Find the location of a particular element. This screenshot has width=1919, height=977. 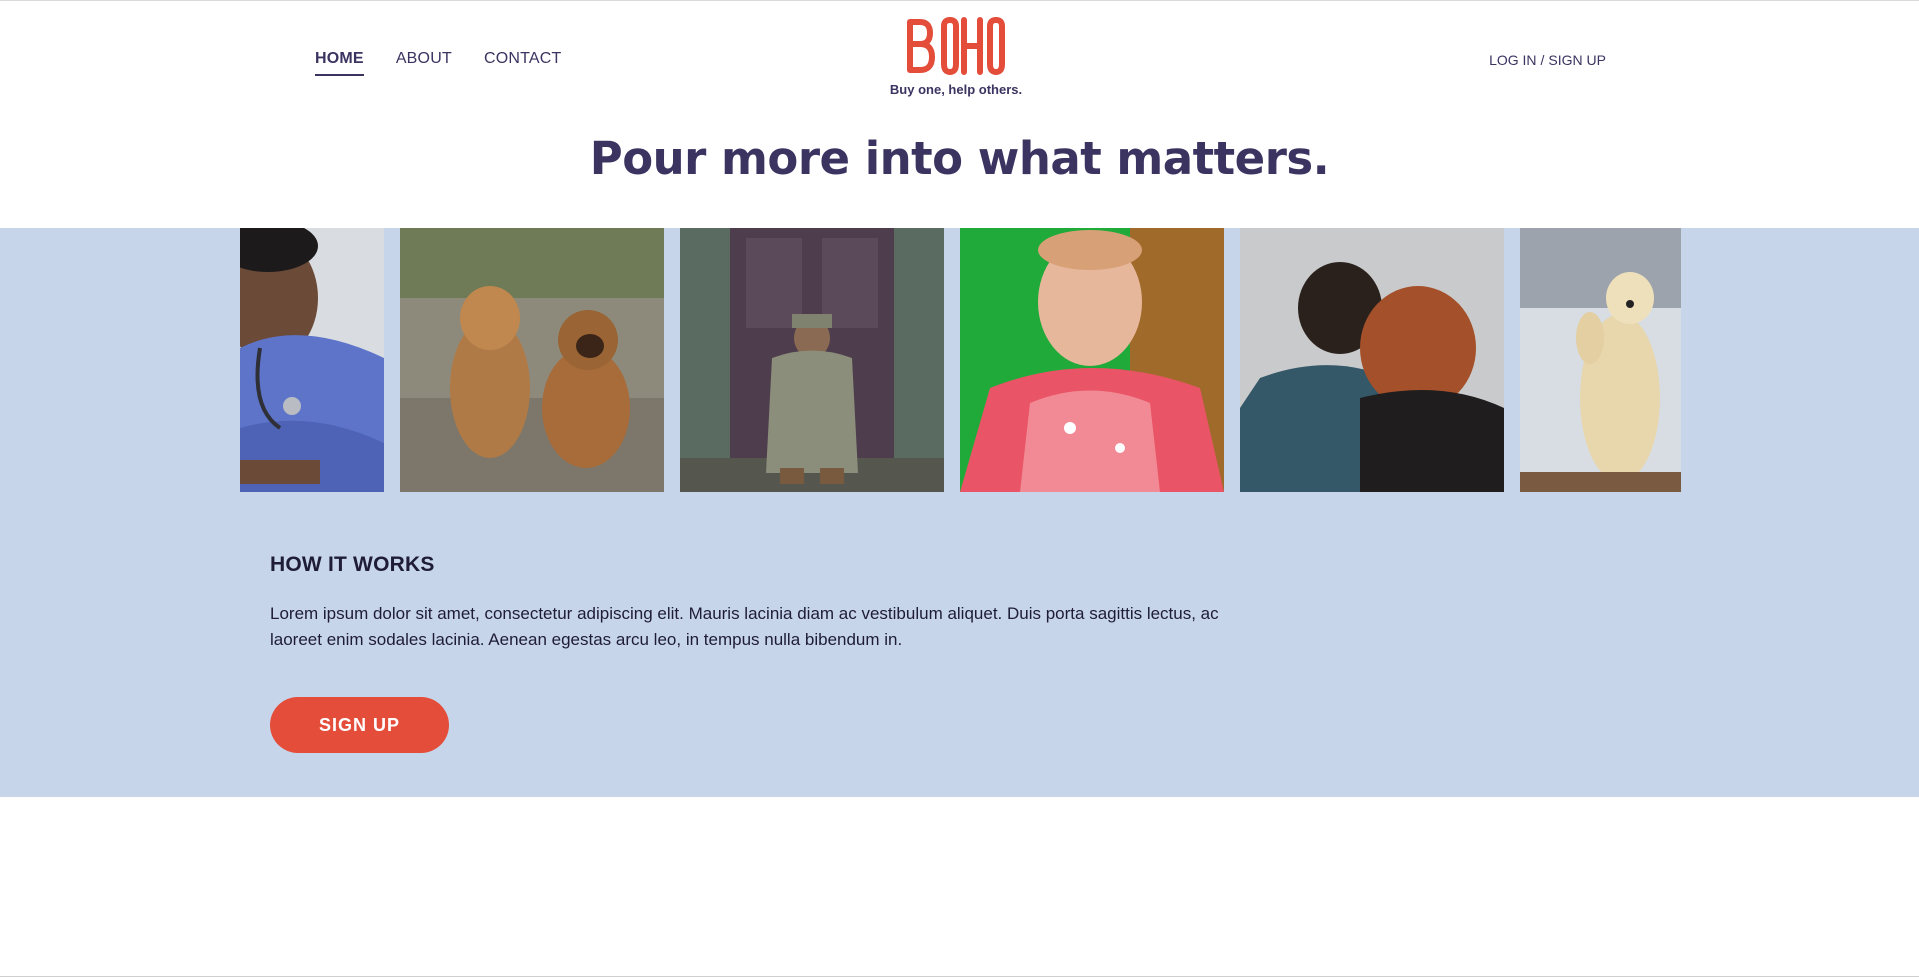

photo-soldier is located at coordinates (812, 360).